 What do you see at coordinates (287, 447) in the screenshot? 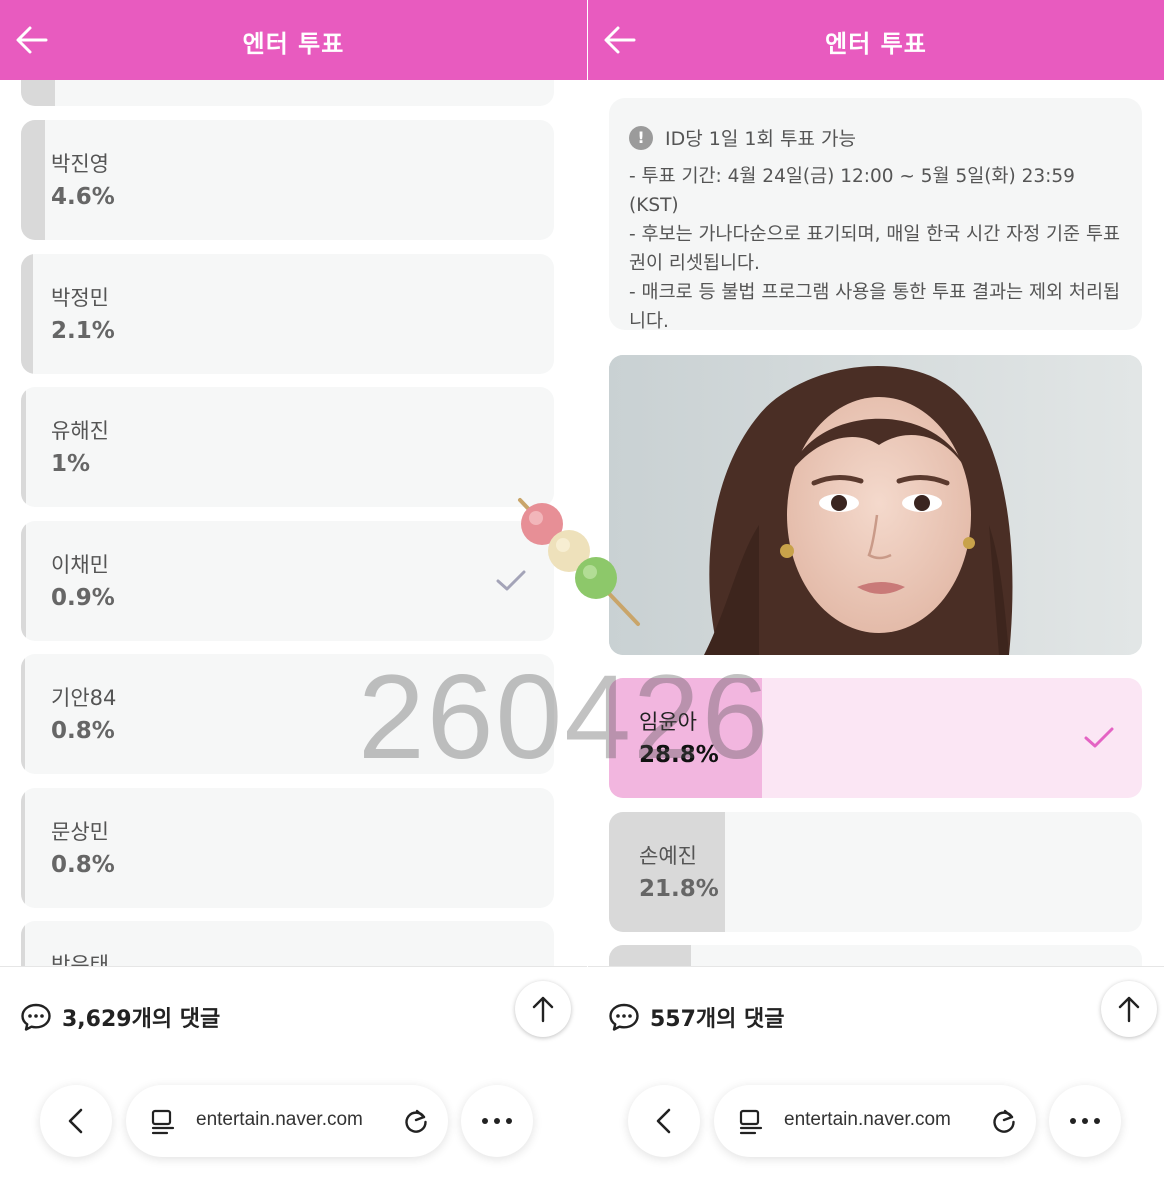
I see `vote-option: 유해진 1%` at bounding box center [287, 447].